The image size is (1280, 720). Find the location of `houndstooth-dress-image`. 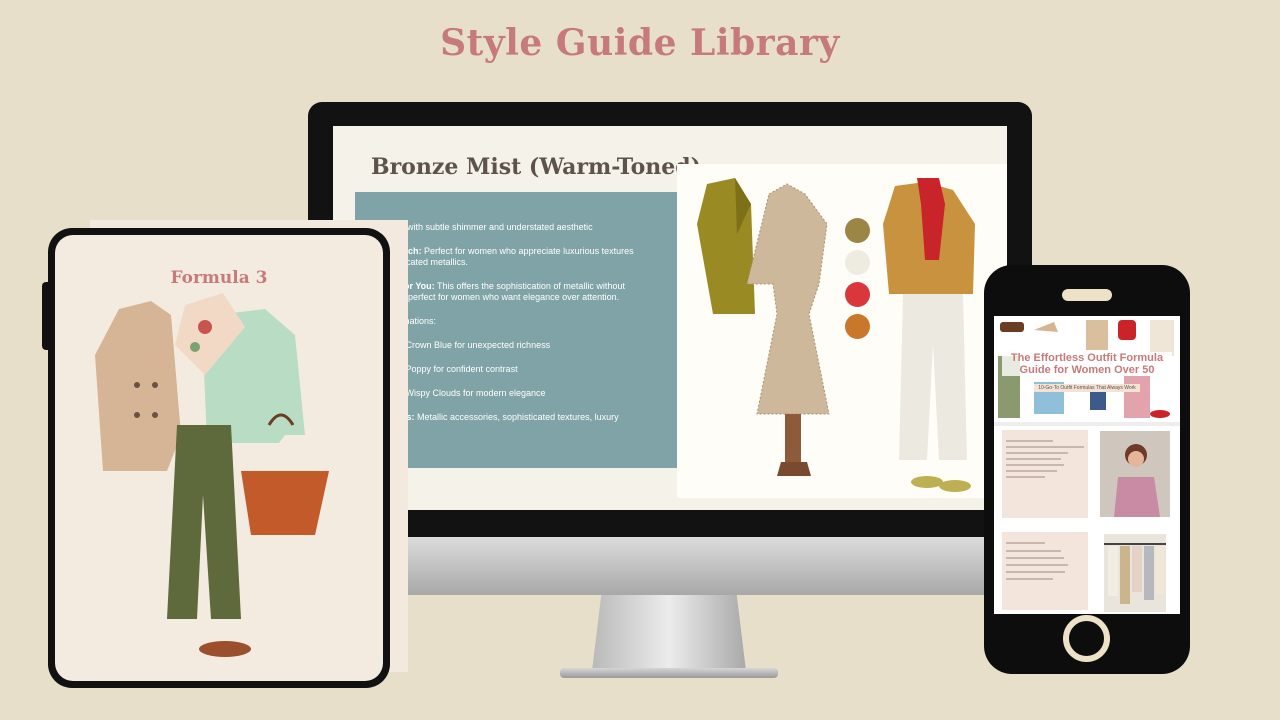

houndstooth-dress-image is located at coordinates (788, 299).